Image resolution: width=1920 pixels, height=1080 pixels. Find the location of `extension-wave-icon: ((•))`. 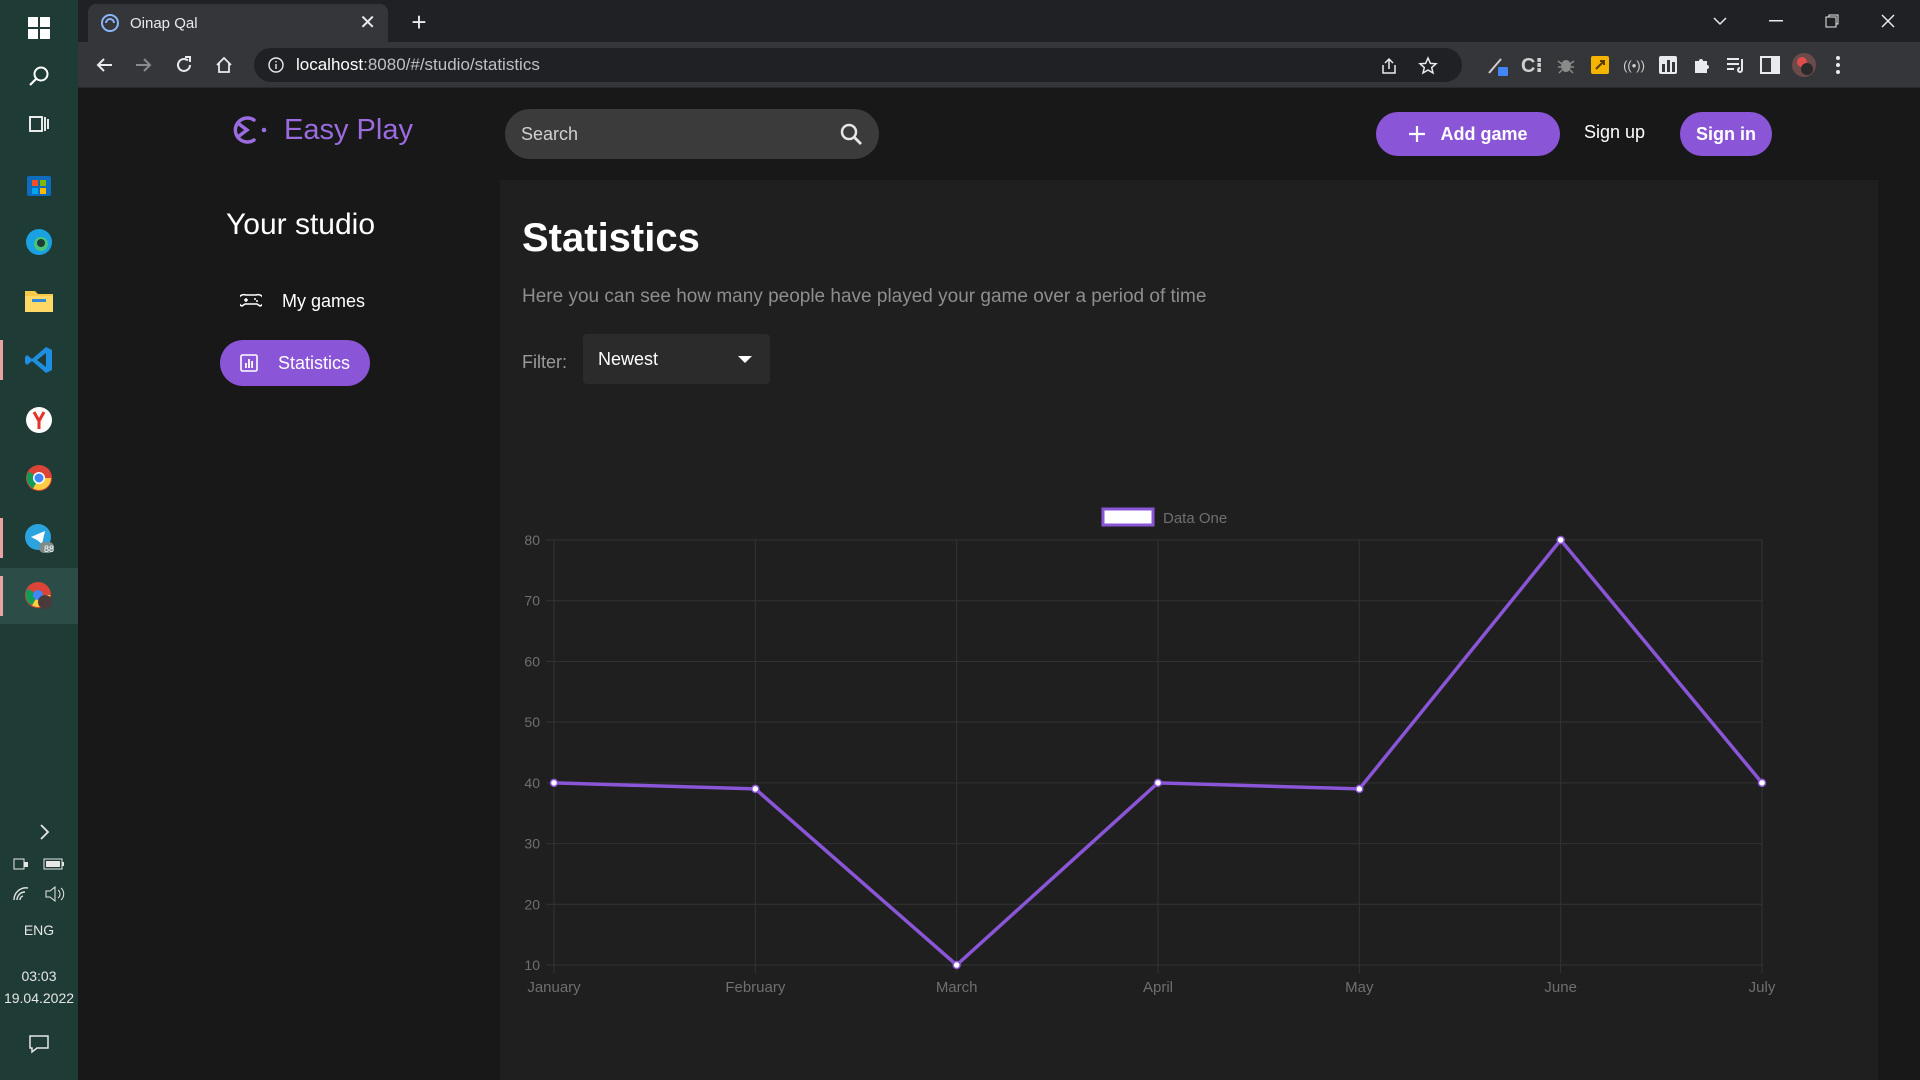

extension-wave-icon: ((•)) is located at coordinates (1634, 65).